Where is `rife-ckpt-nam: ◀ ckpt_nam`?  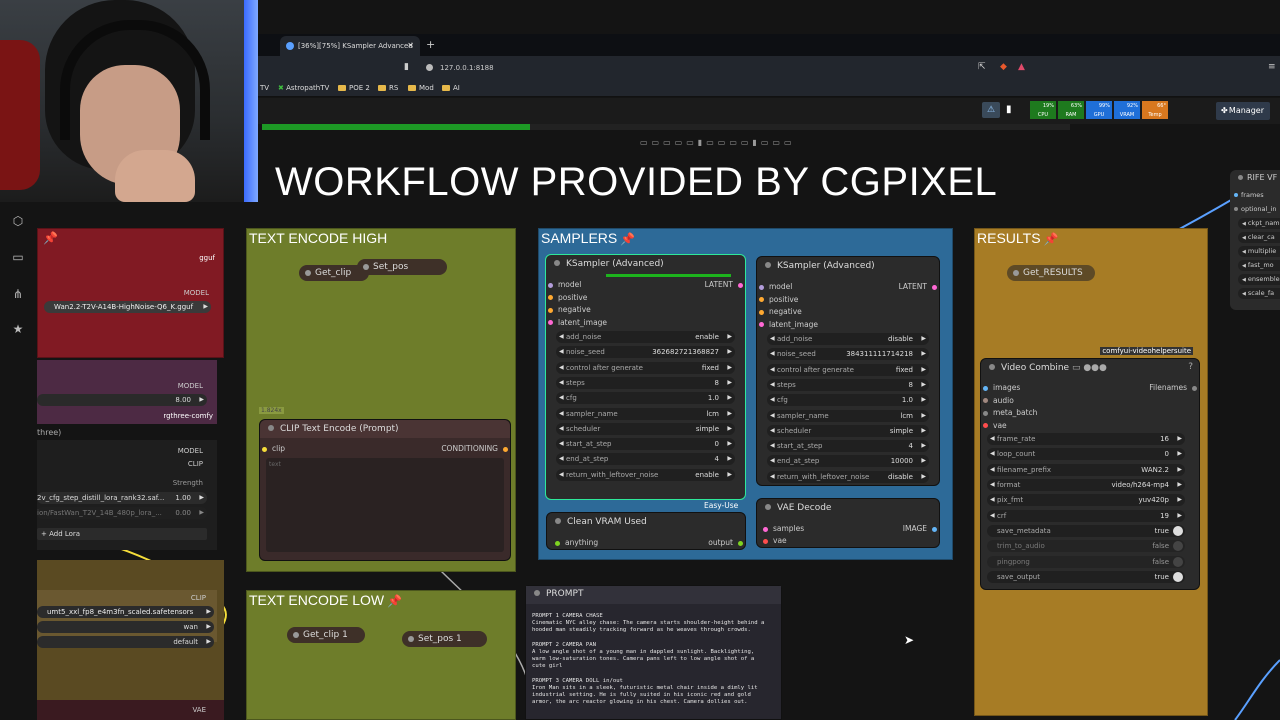 rife-ckpt-nam: ◀ ckpt_nam is located at coordinates (1259, 223).